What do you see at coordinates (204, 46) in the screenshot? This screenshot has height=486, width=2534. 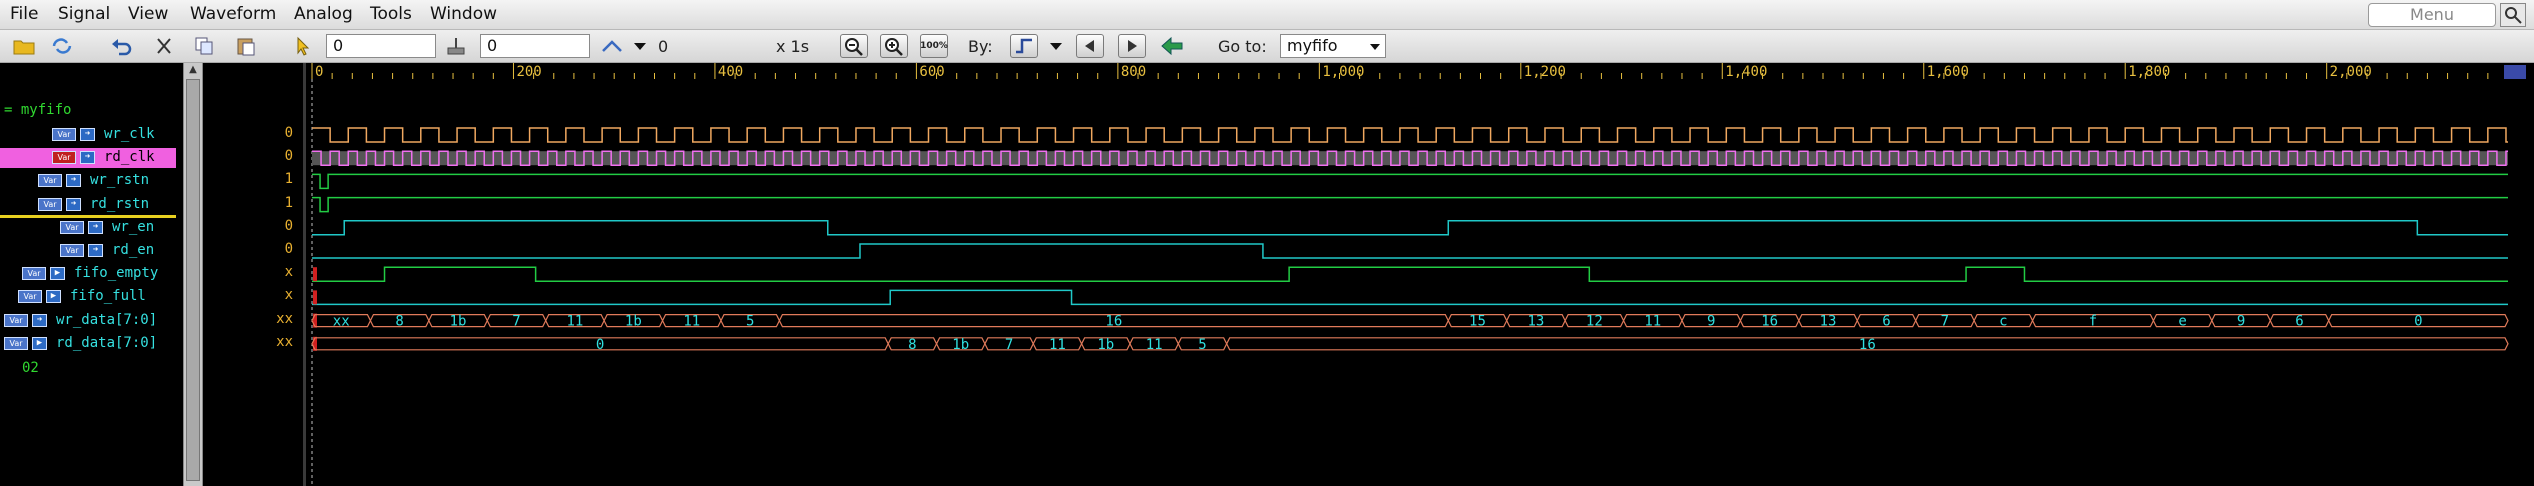 I see `copy-icon` at bounding box center [204, 46].